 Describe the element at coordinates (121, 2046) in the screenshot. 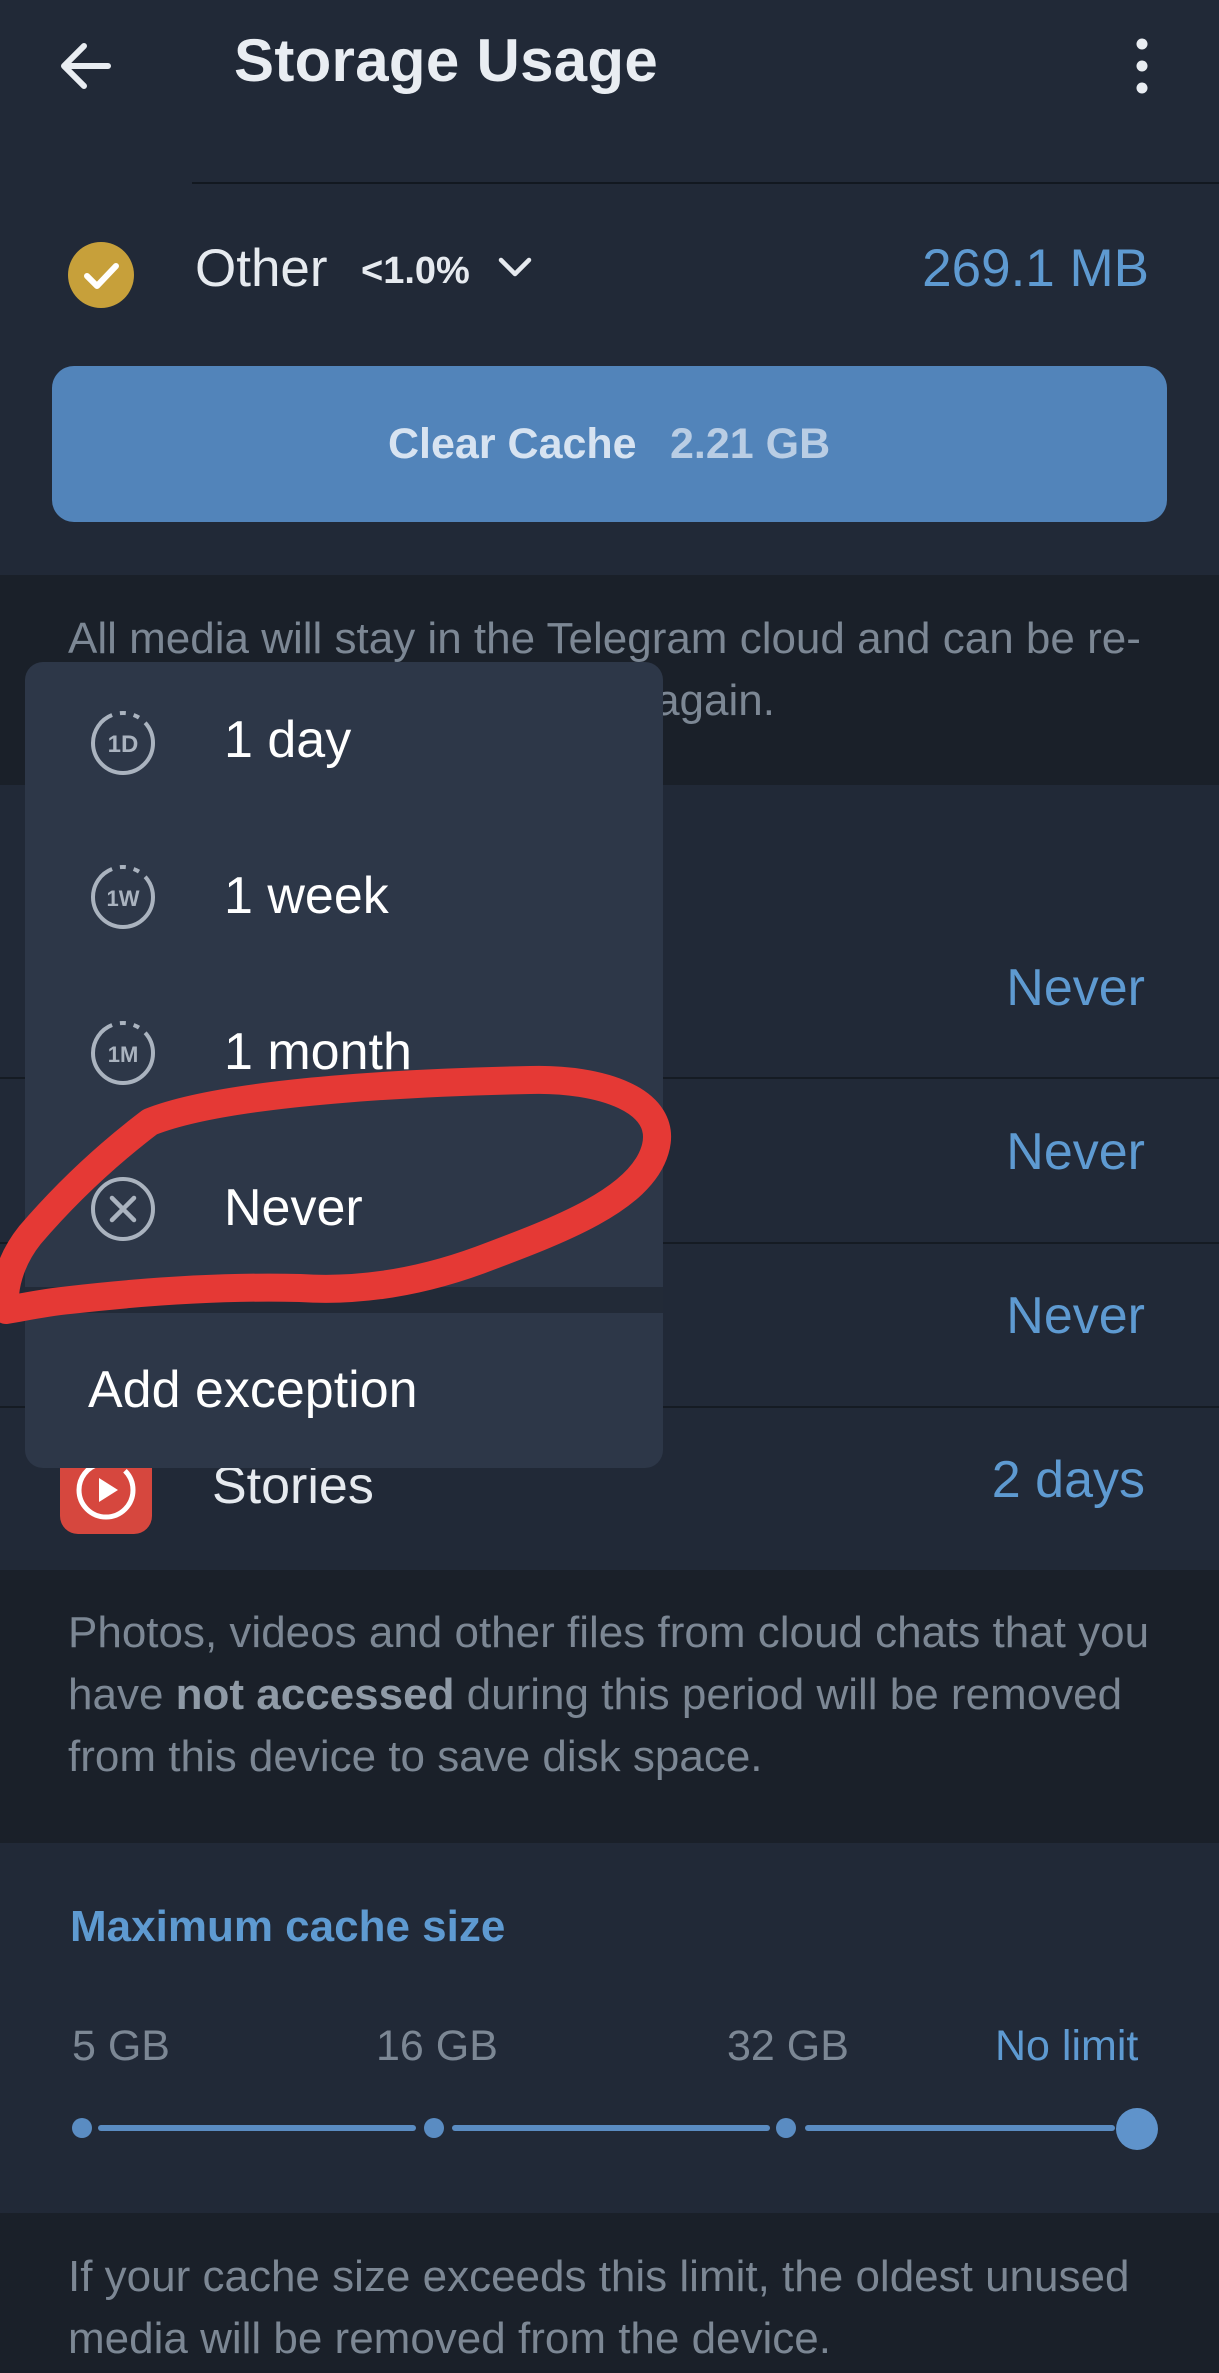

I see `tick-label-5gb: 5 GB` at that location.